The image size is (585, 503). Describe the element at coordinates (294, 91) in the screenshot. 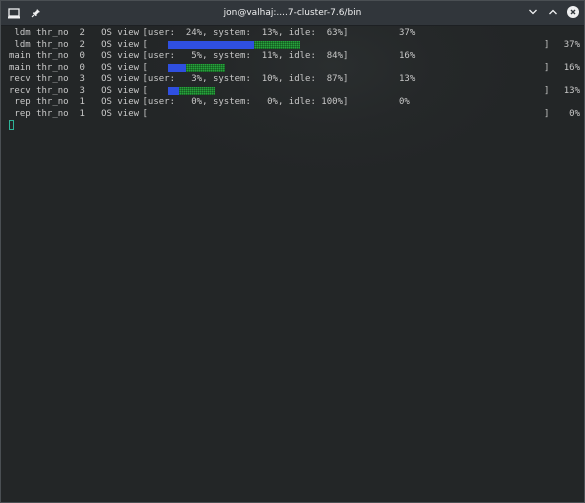

I see `thread-bar-row: recv thr_no 3 OS view[] 13%` at that location.